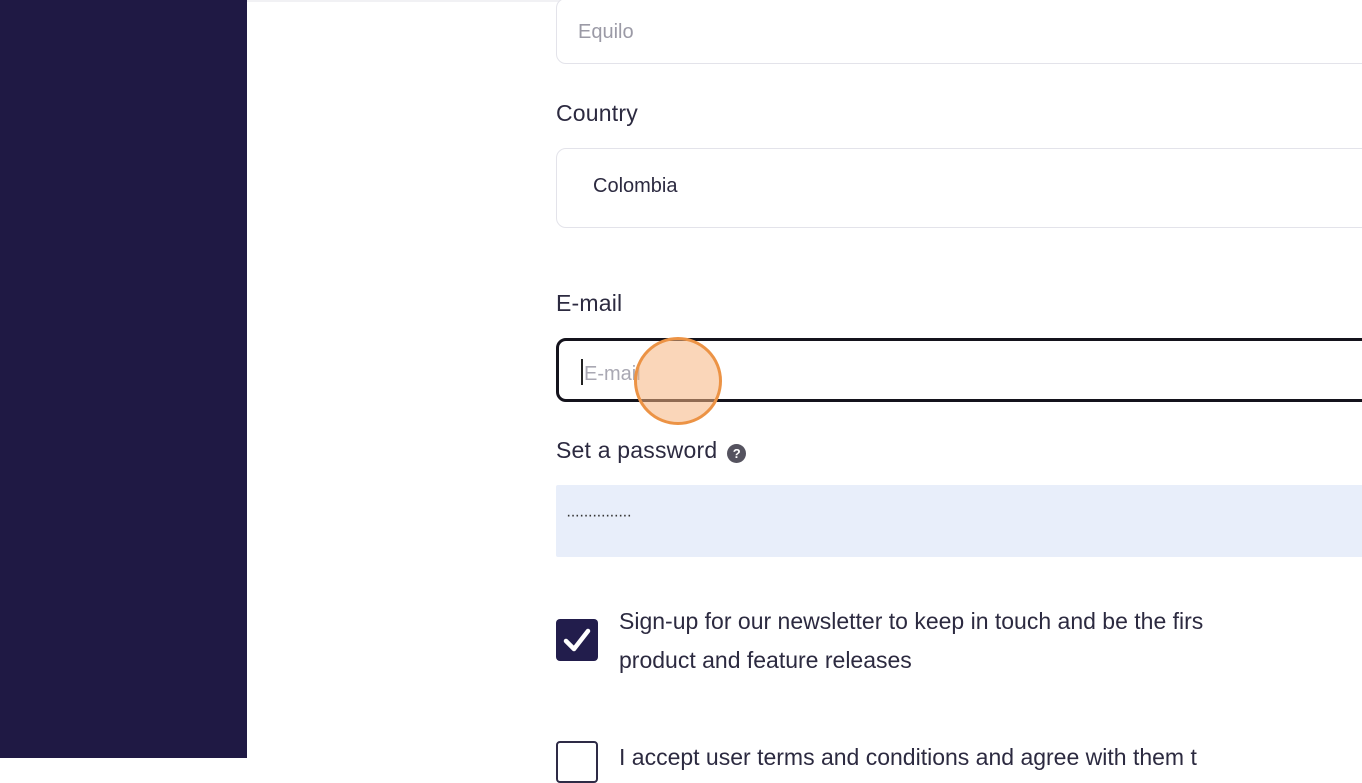 The image size is (1362, 783). What do you see at coordinates (959, 521) in the screenshot?
I see `password-input: ···············` at bounding box center [959, 521].